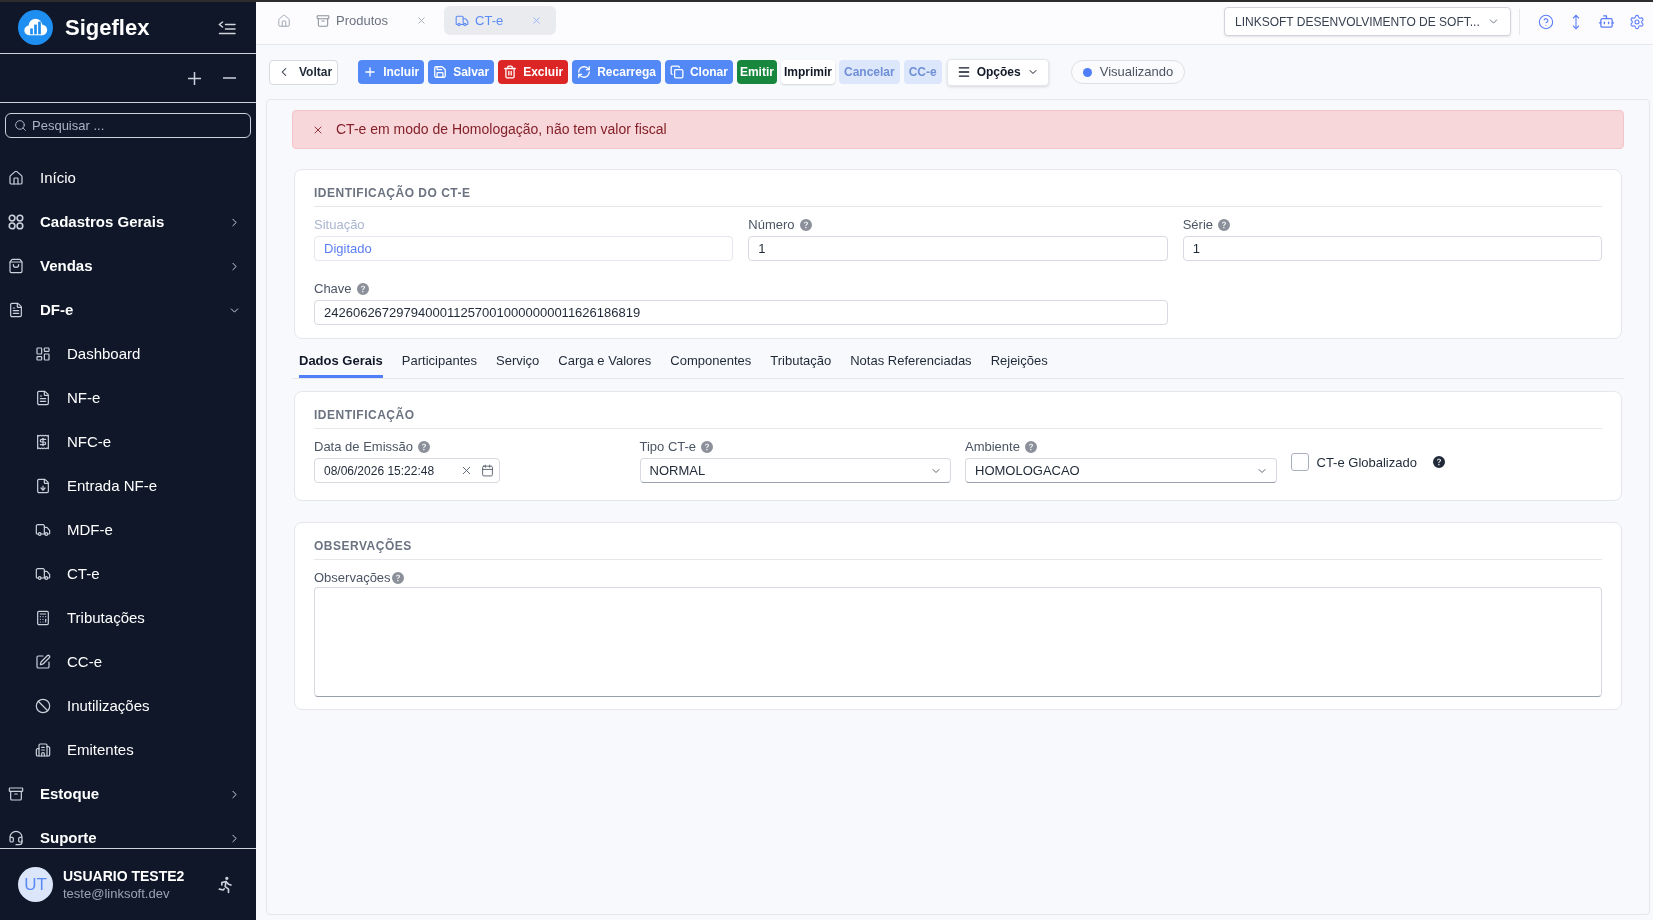 This screenshot has height=920, width=1653. Describe the element at coordinates (711, 365) in the screenshot. I see `tab: Componentes` at that location.